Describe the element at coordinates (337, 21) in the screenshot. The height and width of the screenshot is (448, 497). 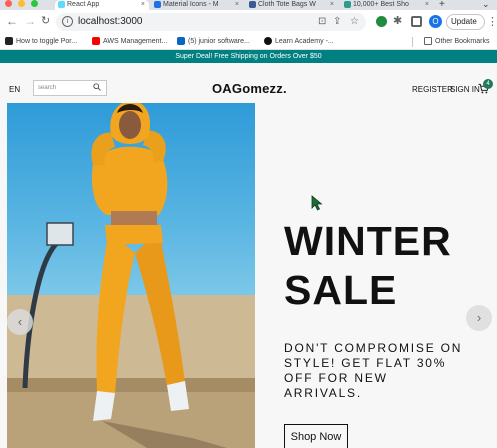
I see `share-icon: ⇪` at that location.